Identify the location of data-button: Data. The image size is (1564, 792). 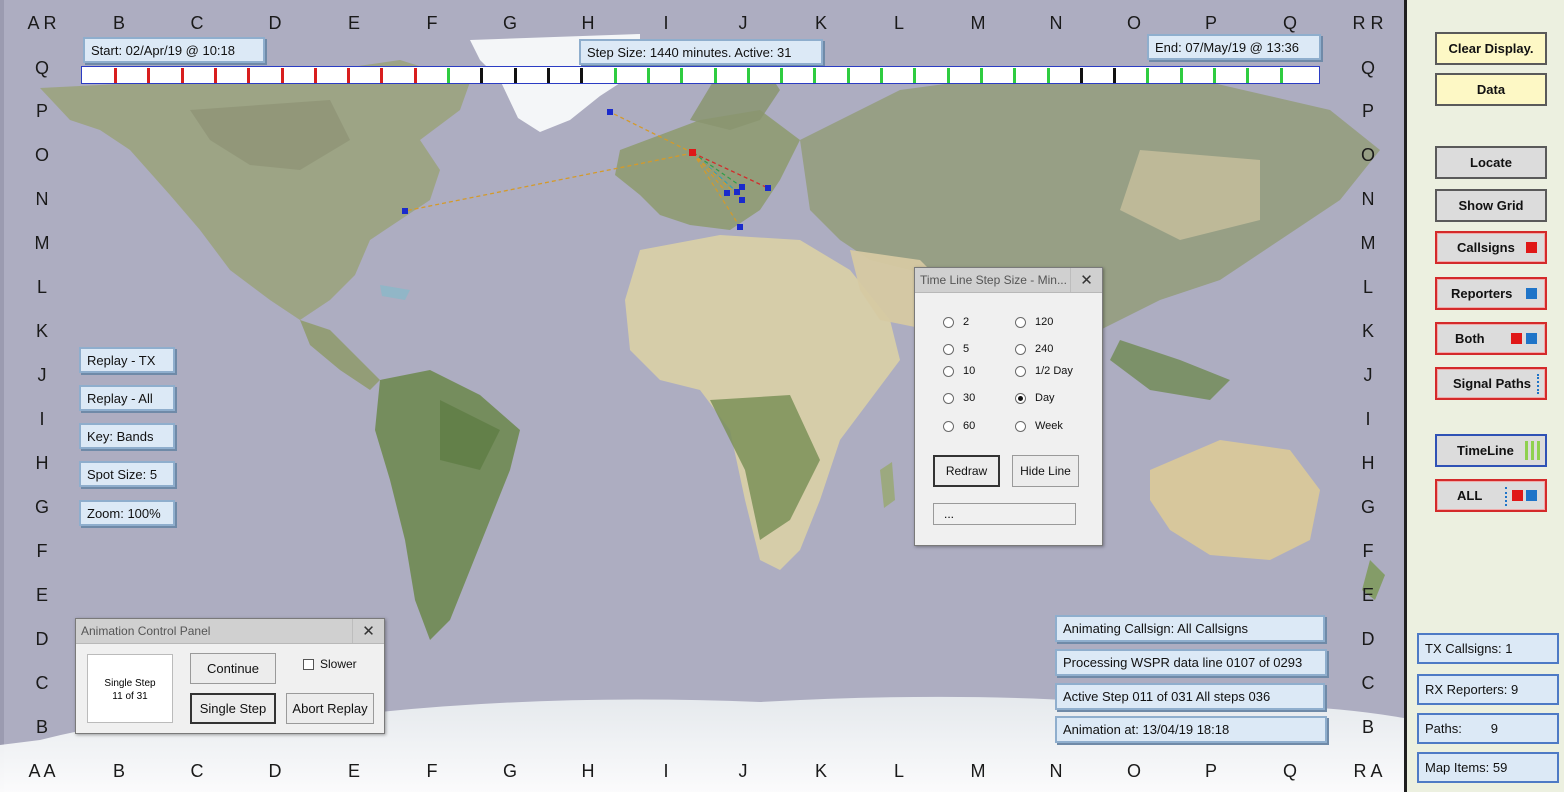
(1491, 89).